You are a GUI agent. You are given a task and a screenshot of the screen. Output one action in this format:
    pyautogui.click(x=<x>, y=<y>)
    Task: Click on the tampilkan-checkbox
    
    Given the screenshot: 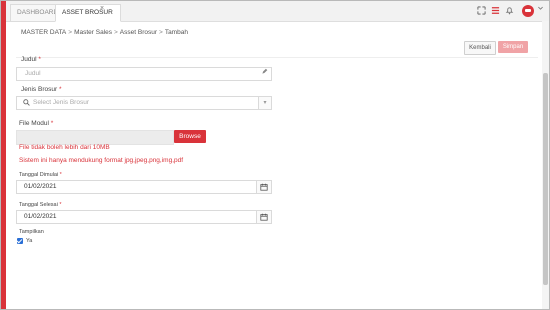 What is the action you would take?
    pyautogui.click(x=20, y=241)
    